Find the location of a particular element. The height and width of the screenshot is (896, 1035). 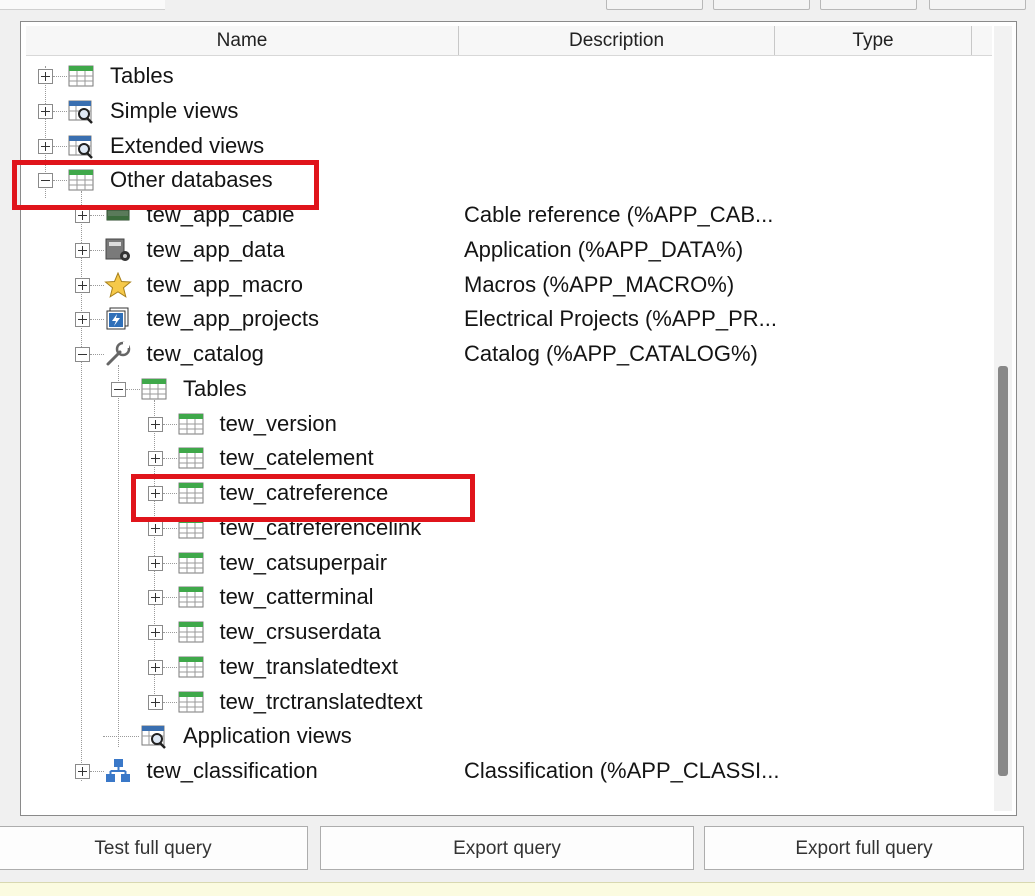

tree-node-tew-catelement: tew_catelement is located at coordinates (491, 460).